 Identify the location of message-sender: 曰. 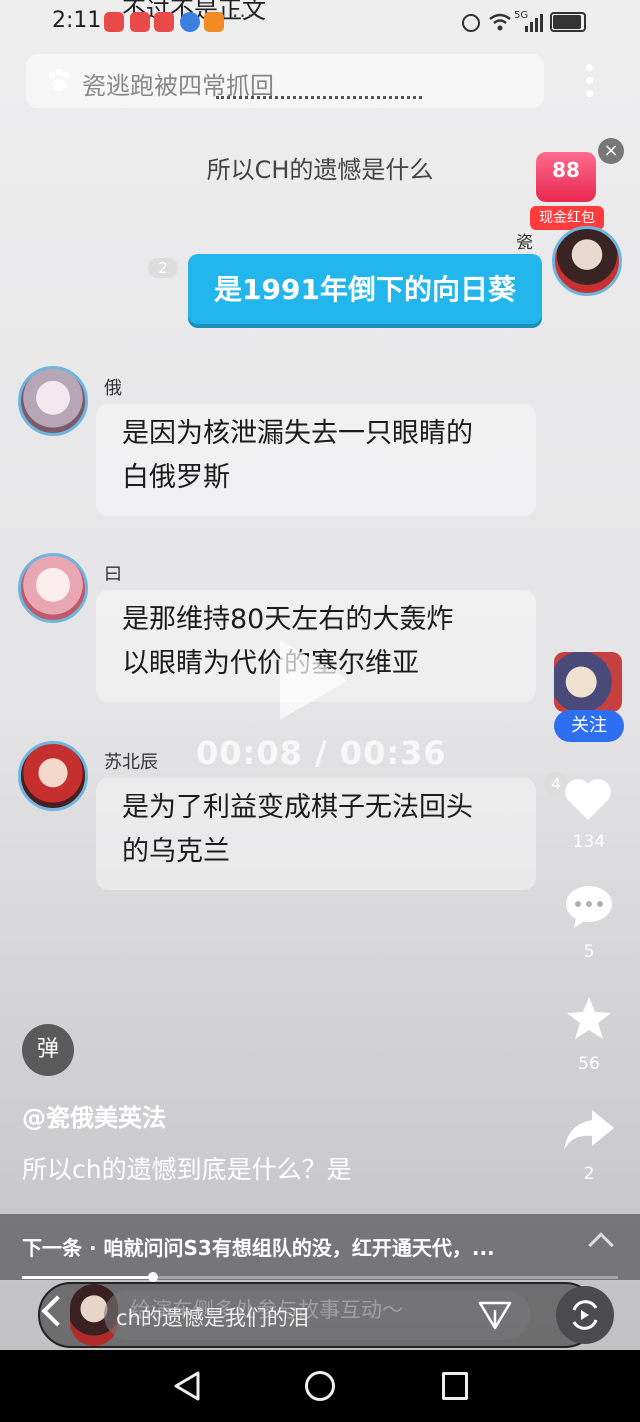
(113, 574).